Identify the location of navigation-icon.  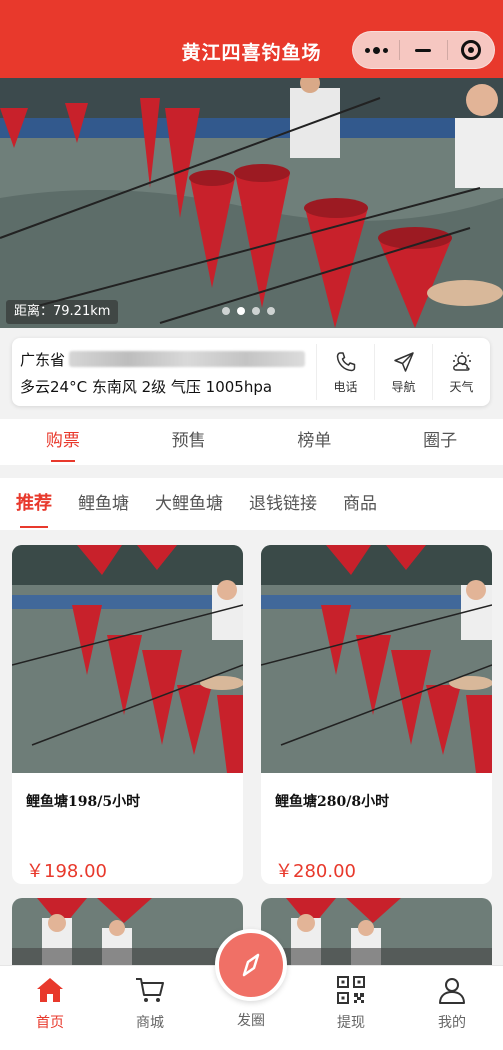
(403, 361).